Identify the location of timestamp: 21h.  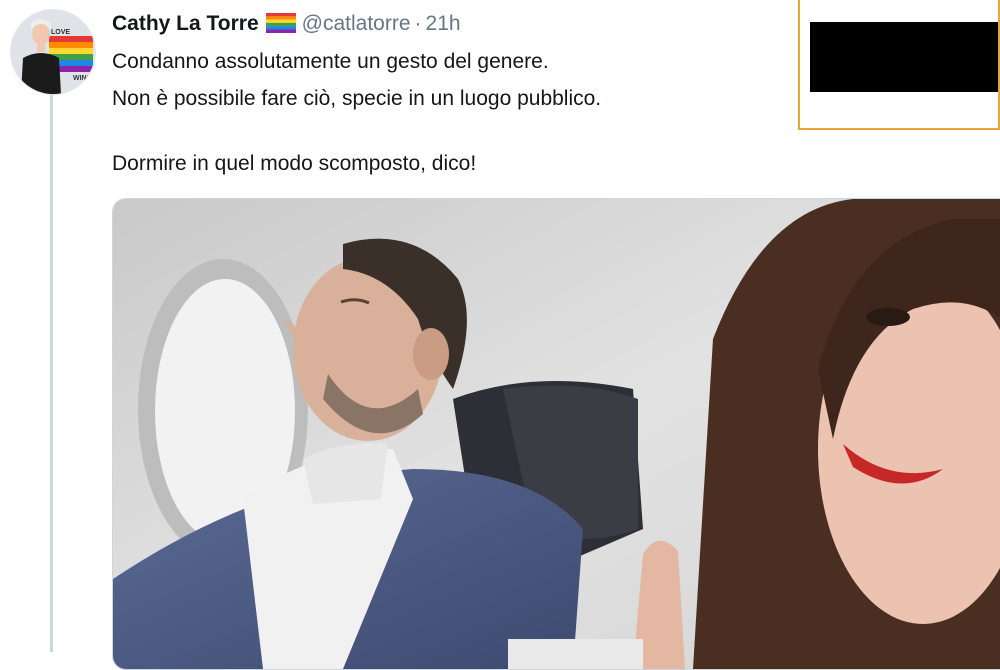
(443, 23).